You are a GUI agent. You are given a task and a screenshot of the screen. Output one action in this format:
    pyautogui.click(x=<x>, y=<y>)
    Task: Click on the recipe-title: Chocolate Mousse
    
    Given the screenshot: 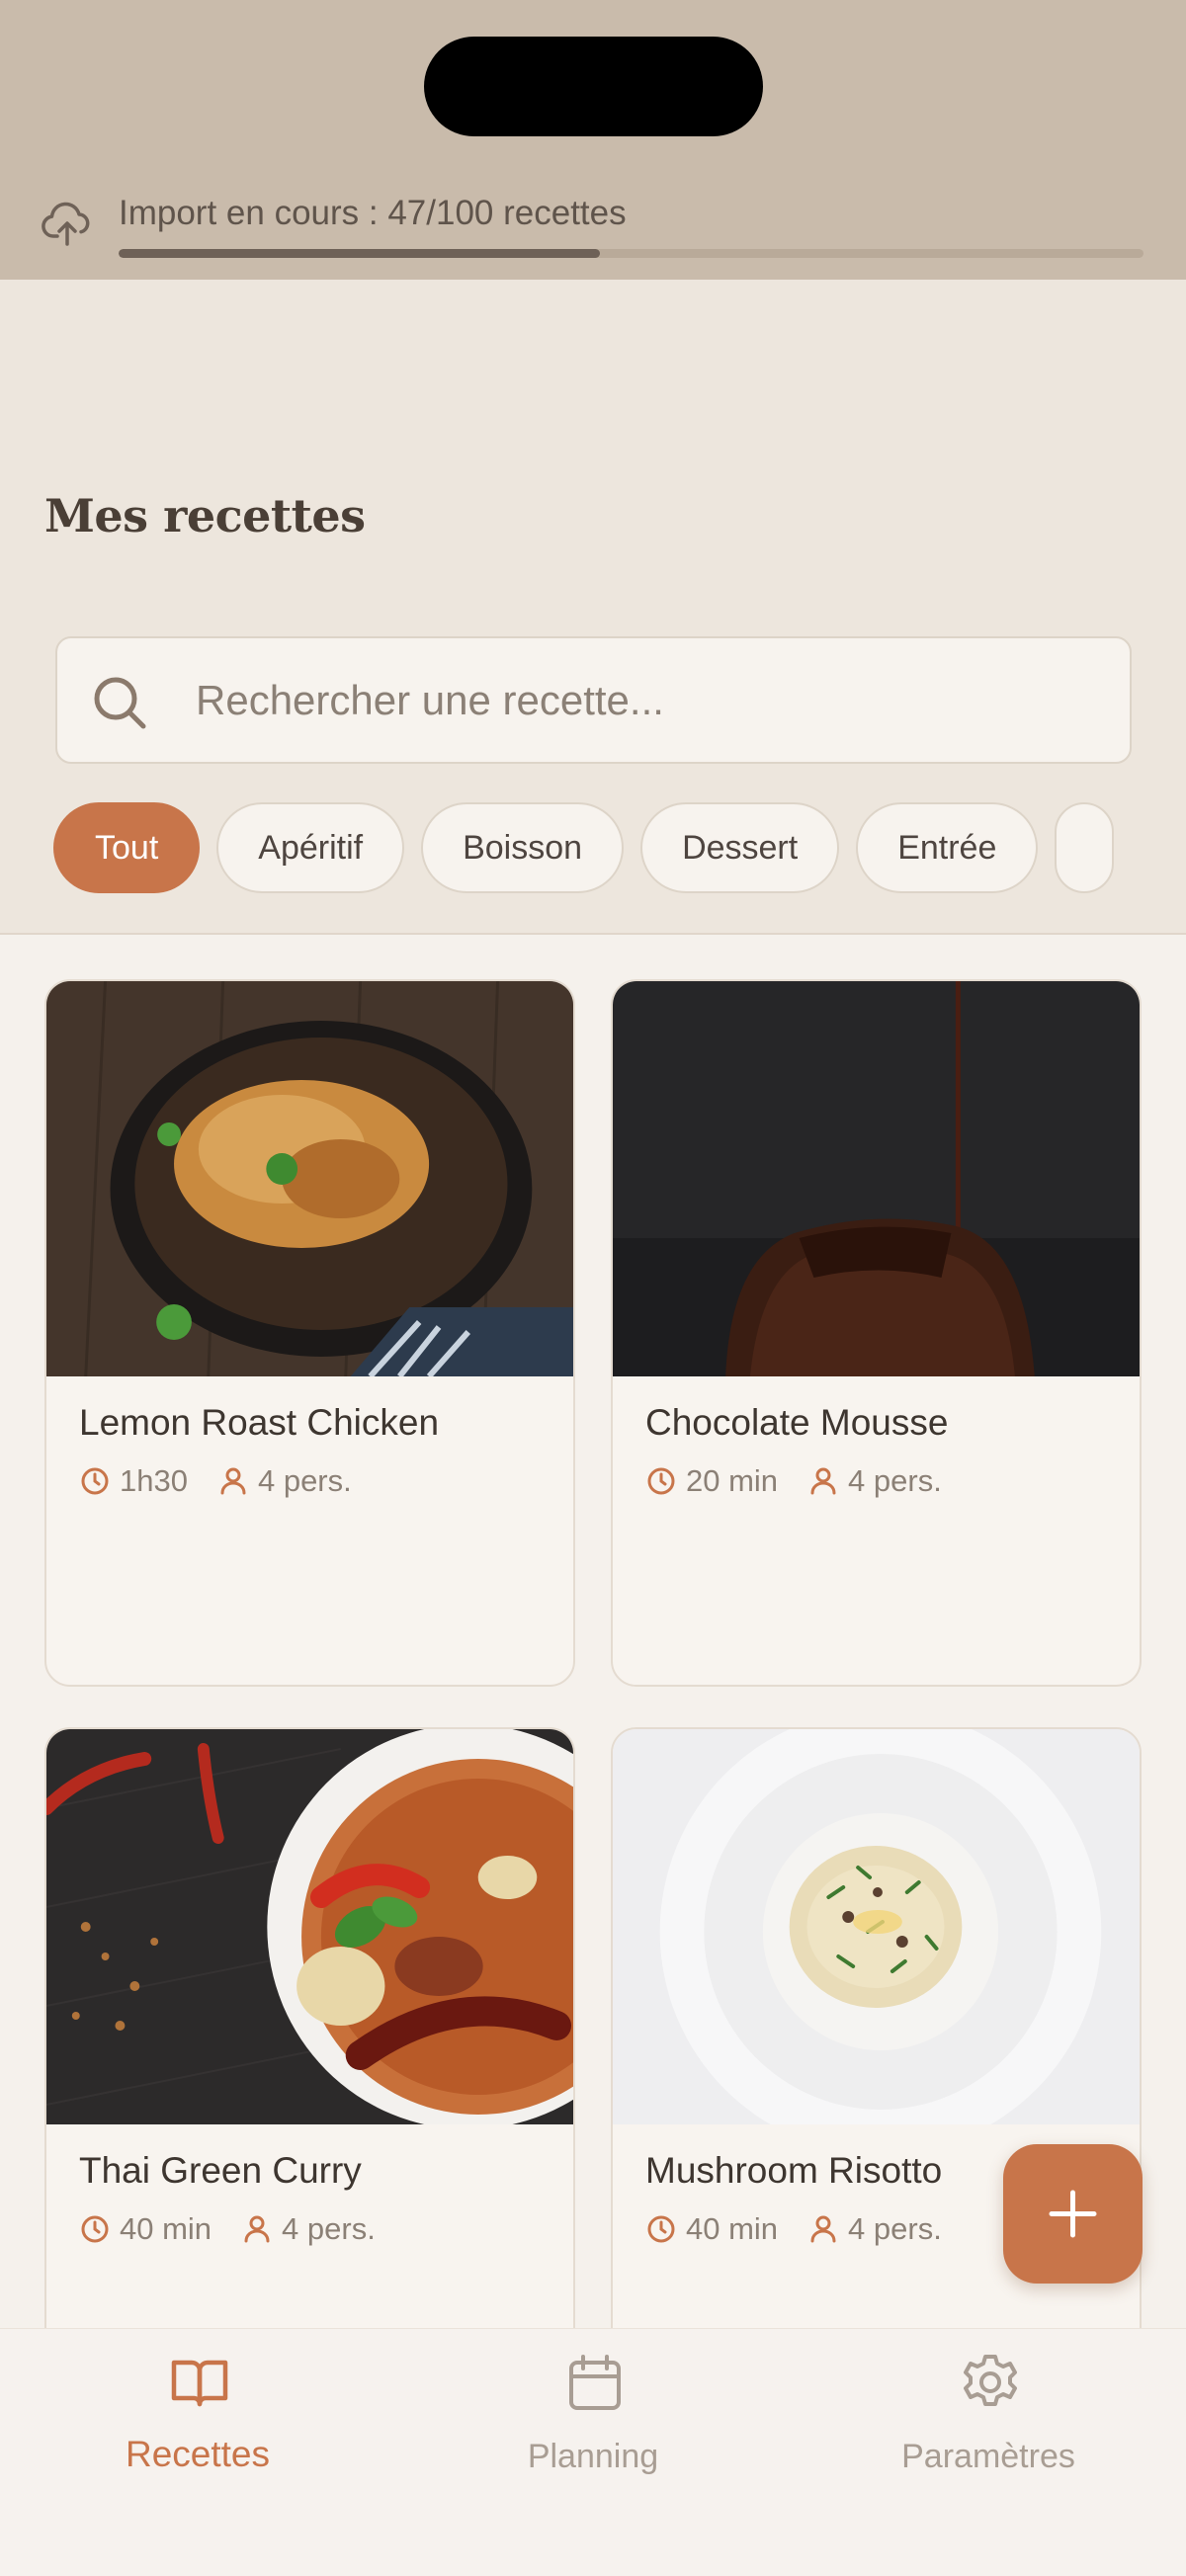 What is the action you would take?
    pyautogui.click(x=797, y=1422)
    